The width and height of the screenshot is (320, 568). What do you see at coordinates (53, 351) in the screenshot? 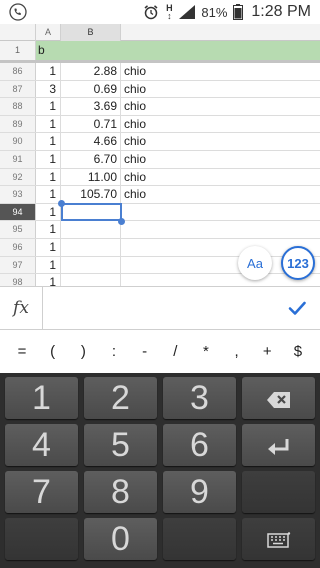
I see `symbol-key-open-paren: (` at bounding box center [53, 351].